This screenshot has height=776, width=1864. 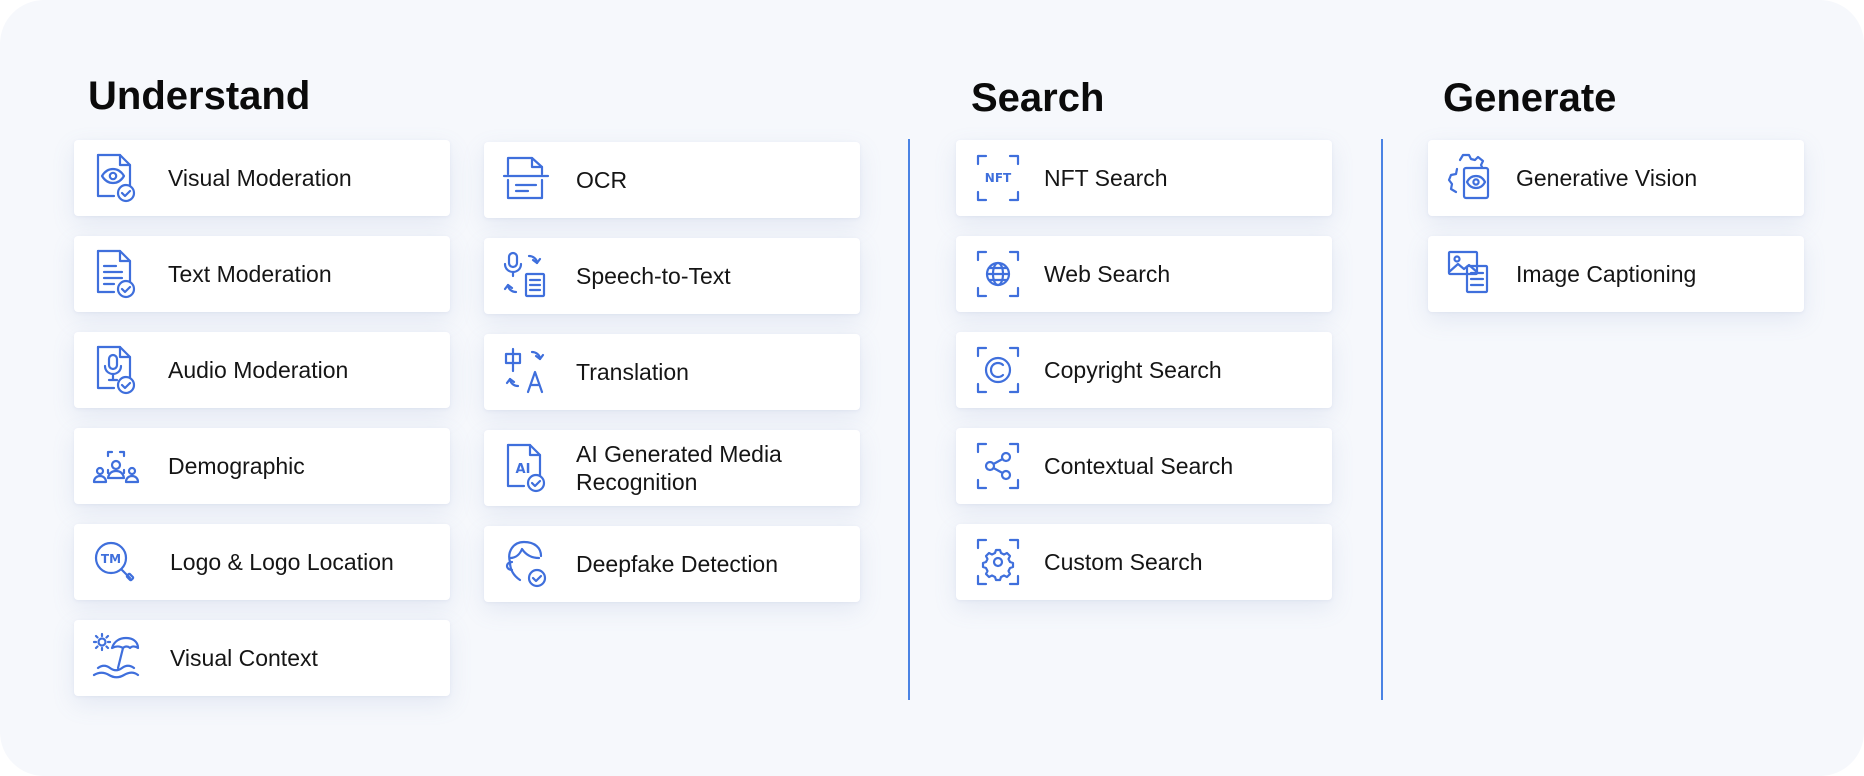 What do you see at coordinates (1530, 98) in the screenshot?
I see `section-title-generate: Generate` at bounding box center [1530, 98].